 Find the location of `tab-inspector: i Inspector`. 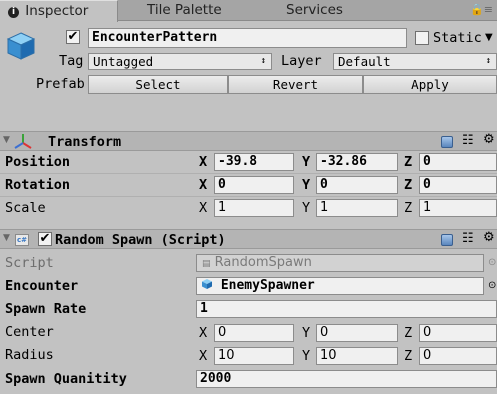

tab-inspector: i Inspector is located at coordinates (59, 11).